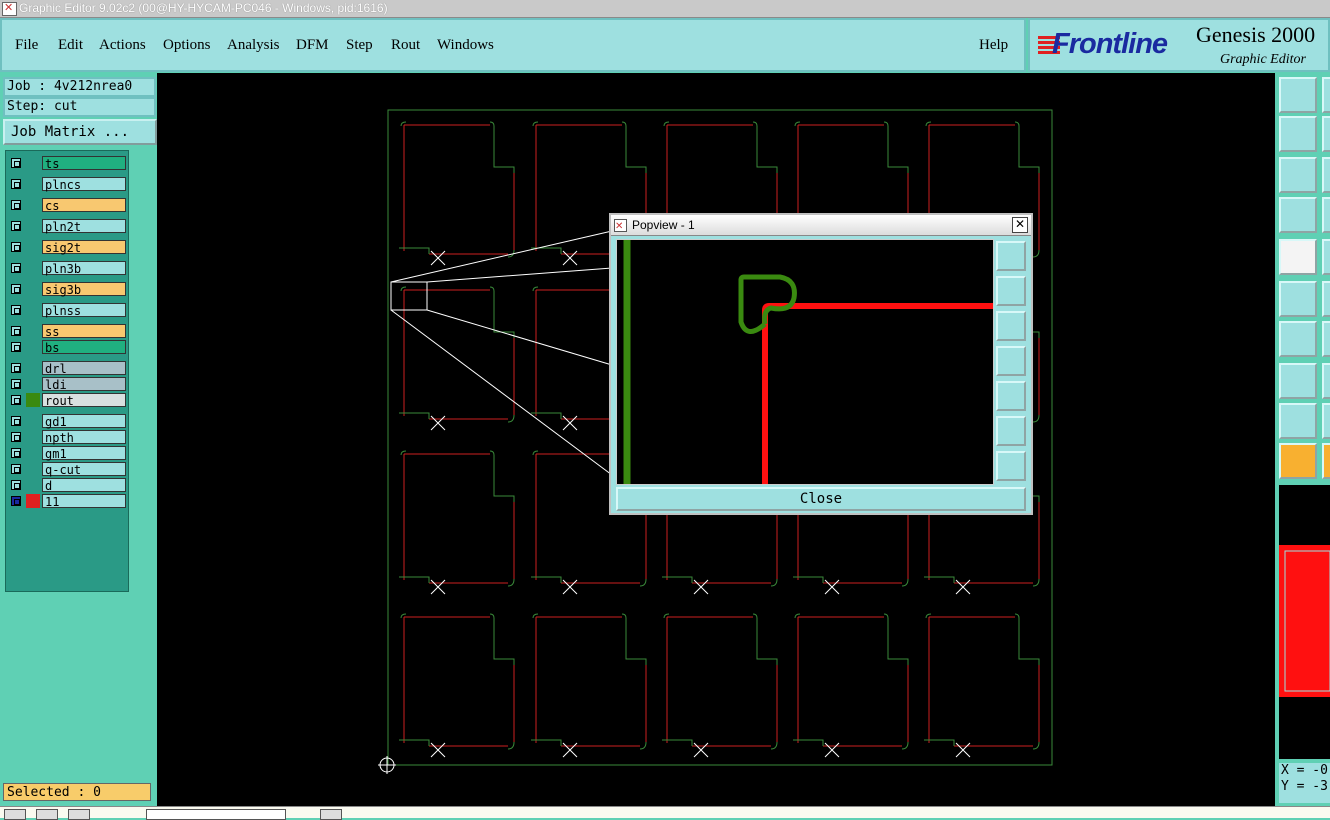  Describe the element at coordinates (67, 310) in the screenshot. I see `layer-row-plnss: plnss` at that location.